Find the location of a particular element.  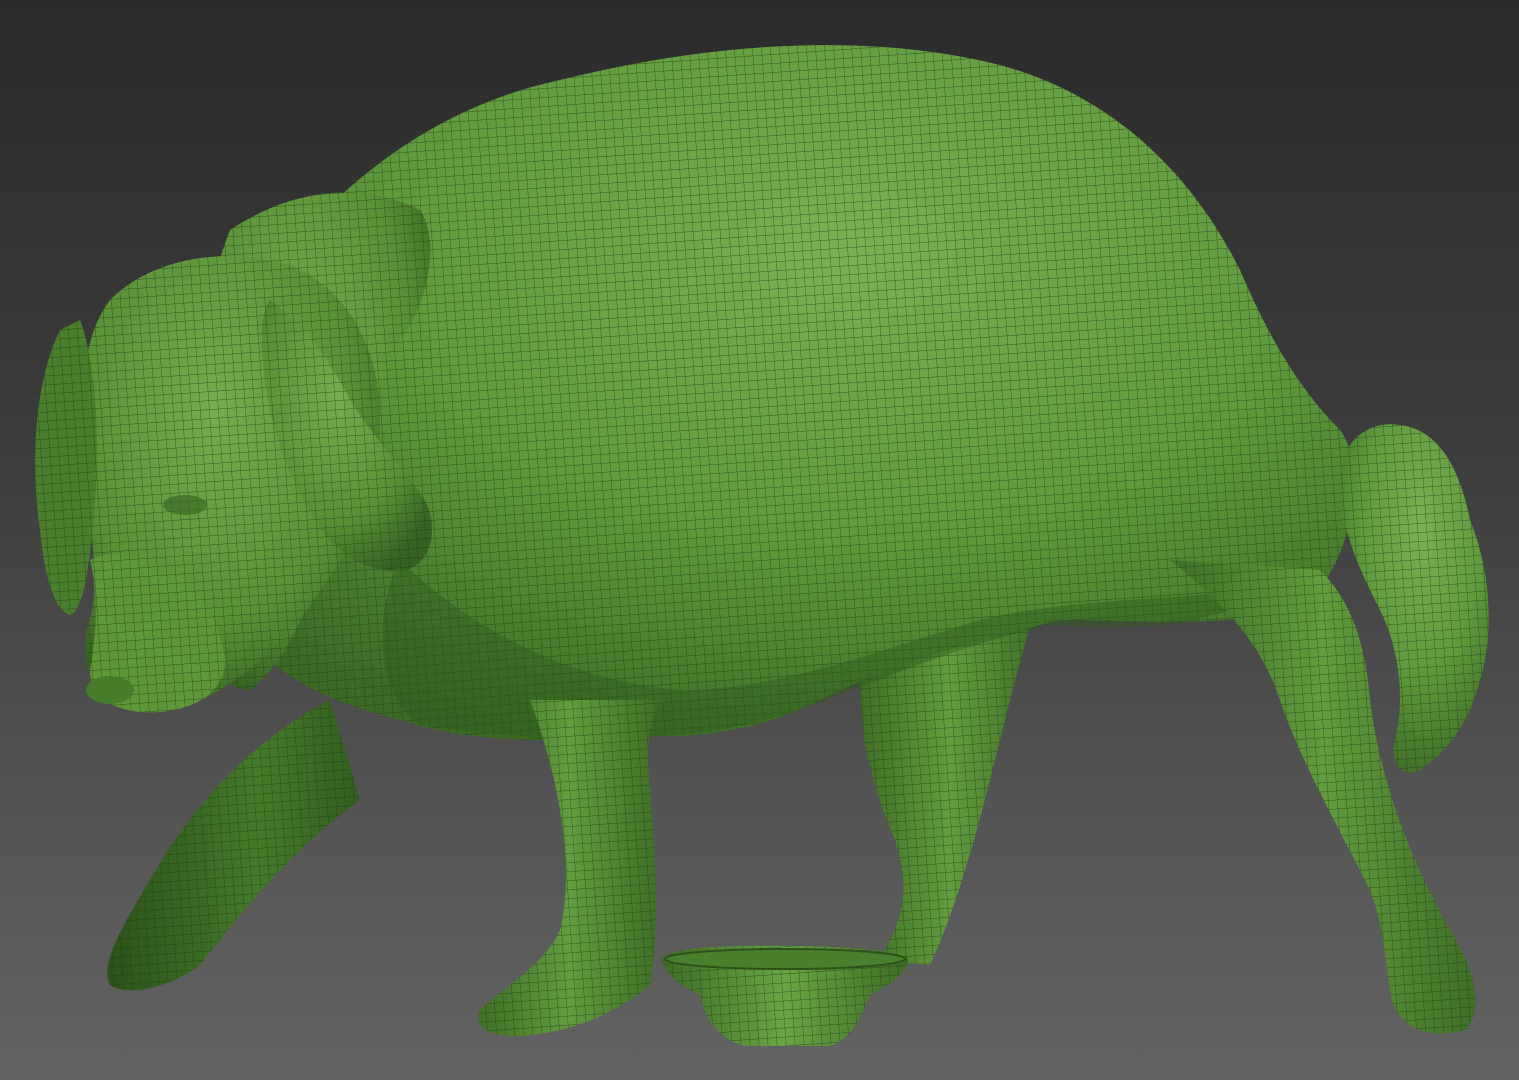

dog-nose is located at coordinates (110, 690).